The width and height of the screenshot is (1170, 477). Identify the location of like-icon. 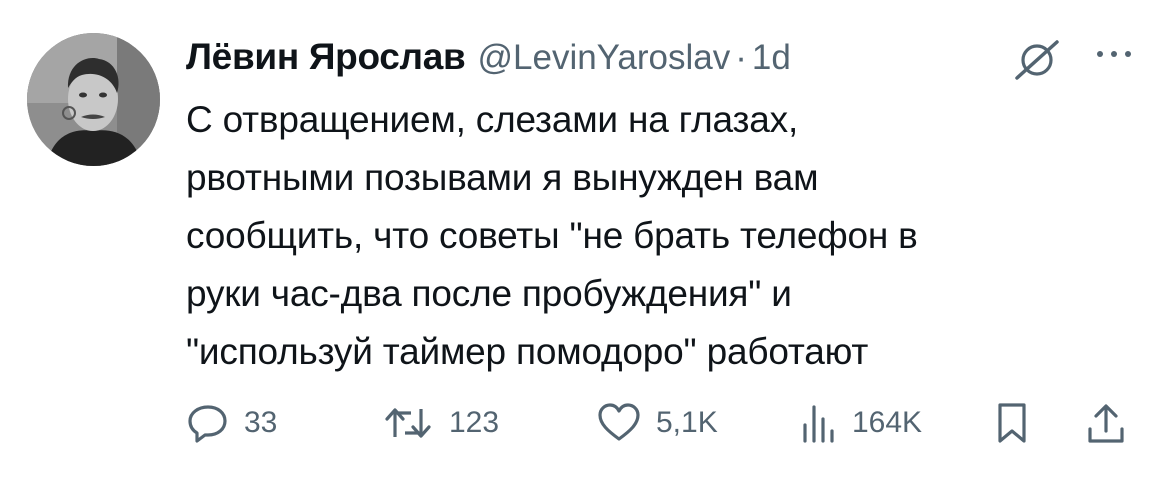
(619, 422).